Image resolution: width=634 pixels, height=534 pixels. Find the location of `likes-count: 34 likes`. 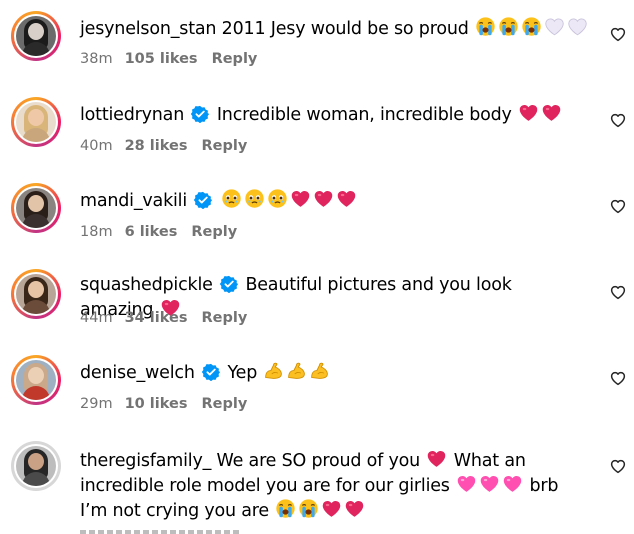

likes-count: 34 likes is located at coordinates (156, 318).